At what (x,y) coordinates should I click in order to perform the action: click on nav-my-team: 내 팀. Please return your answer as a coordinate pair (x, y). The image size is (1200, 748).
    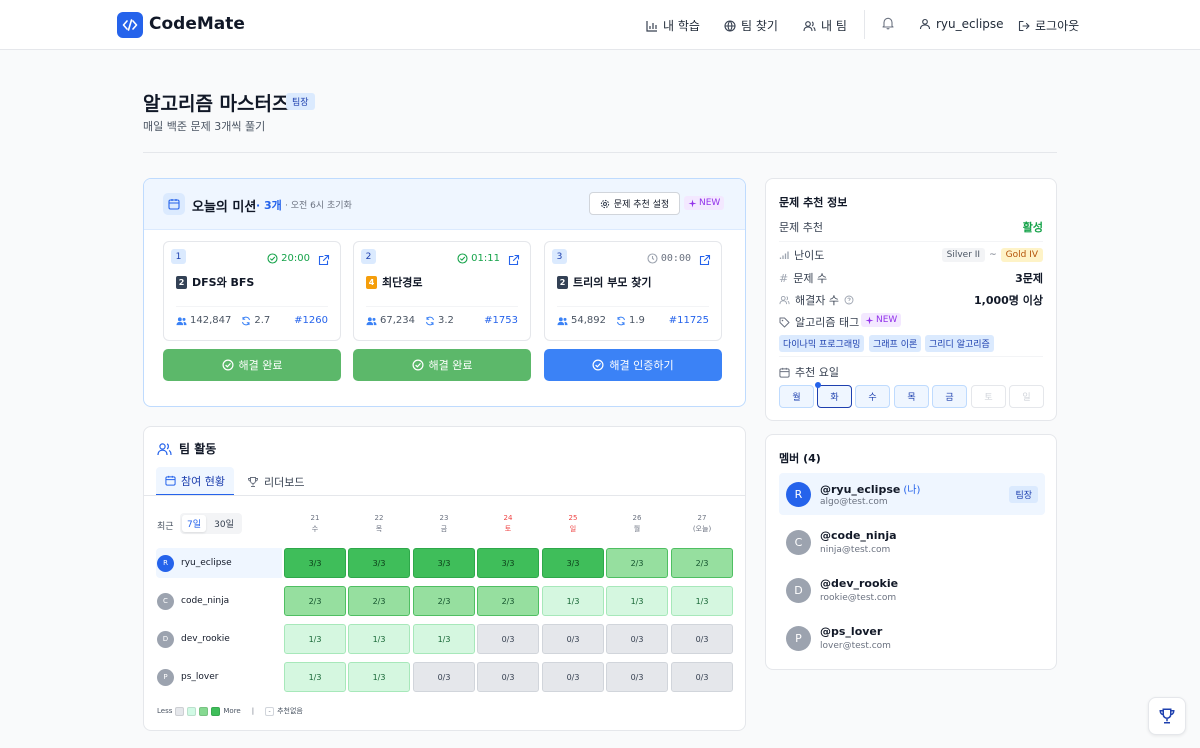
    Looking at the image, I should click on (825, 25).